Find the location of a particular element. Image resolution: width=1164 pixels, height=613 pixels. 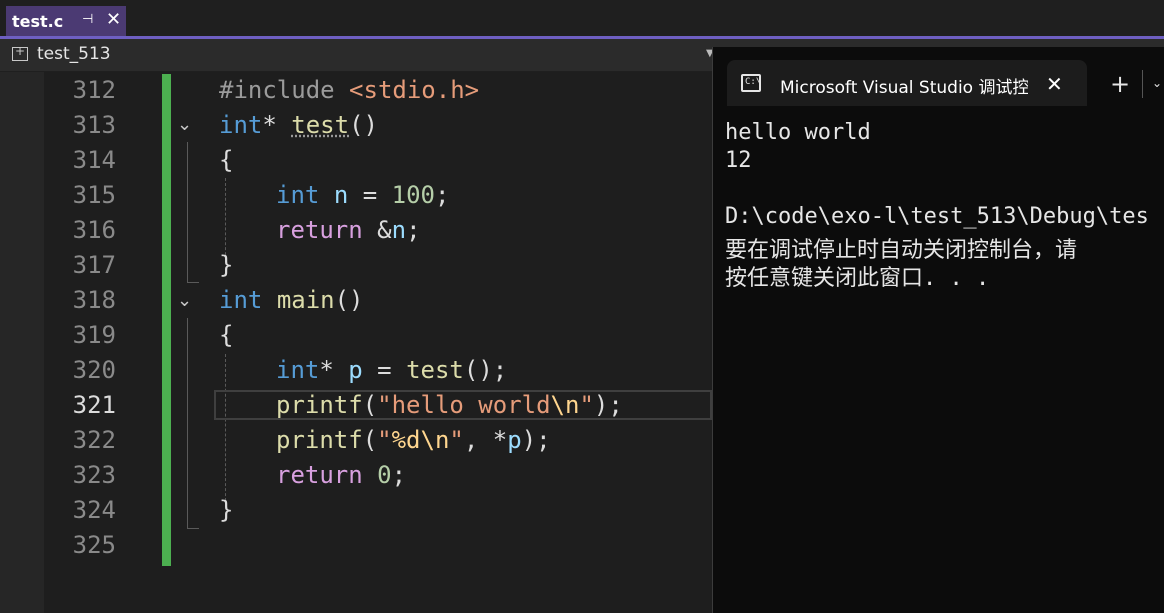

chevron-down-icon: ⌄ is located at coordinates (1157, 83).